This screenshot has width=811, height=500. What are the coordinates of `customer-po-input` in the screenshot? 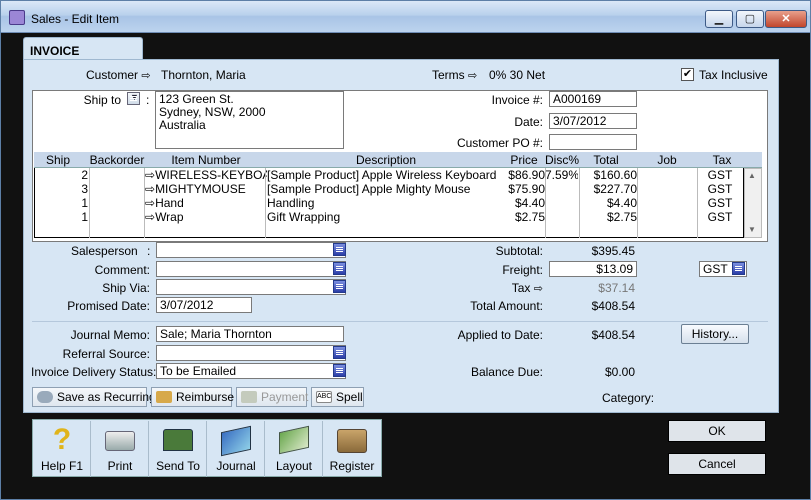 It's located at (593, 142).